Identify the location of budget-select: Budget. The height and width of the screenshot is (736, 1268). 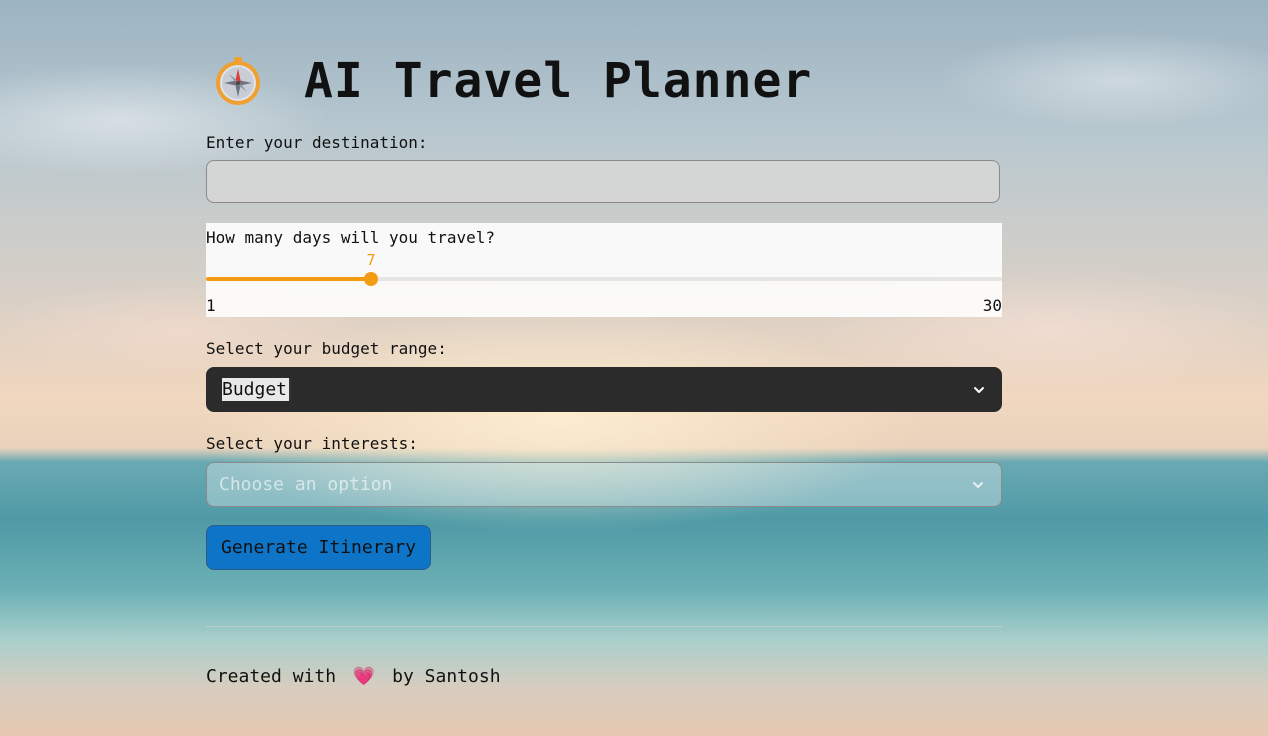
(604, 389).